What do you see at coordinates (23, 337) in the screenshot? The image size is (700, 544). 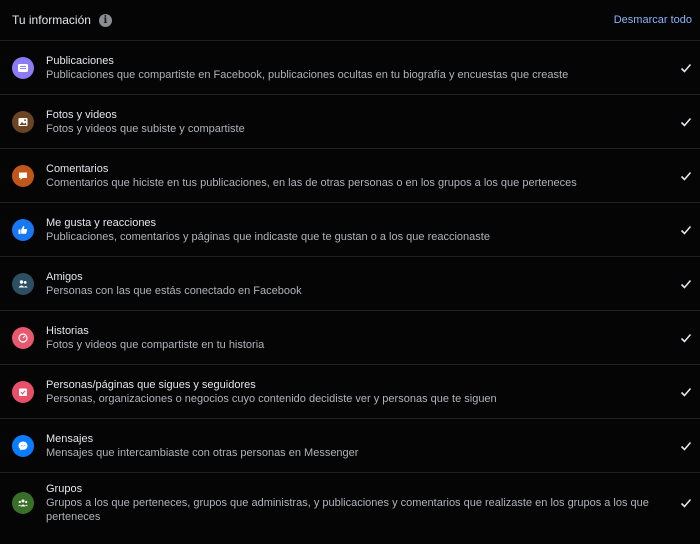 I see `stories-icon` at bounding box center [23, 337].